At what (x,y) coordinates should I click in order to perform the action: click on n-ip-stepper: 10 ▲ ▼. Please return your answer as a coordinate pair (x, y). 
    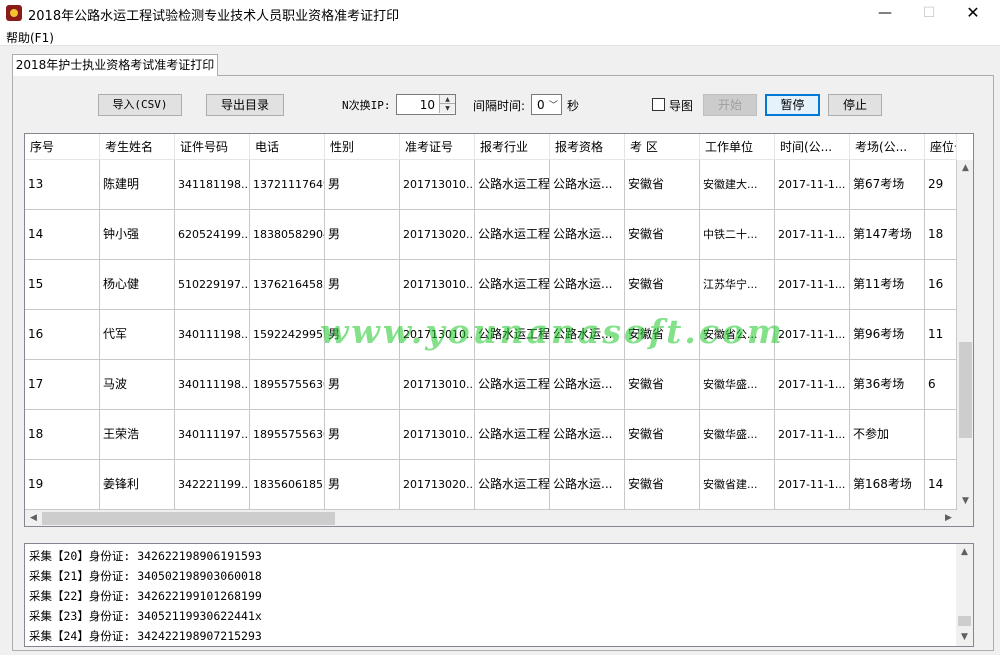
    Looking at the image, I should click on (426, 104).